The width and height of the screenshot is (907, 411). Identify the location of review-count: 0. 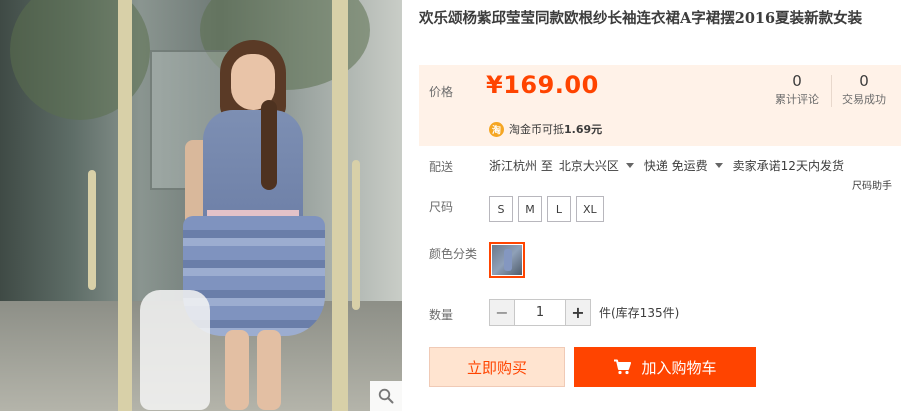
(797, 81).